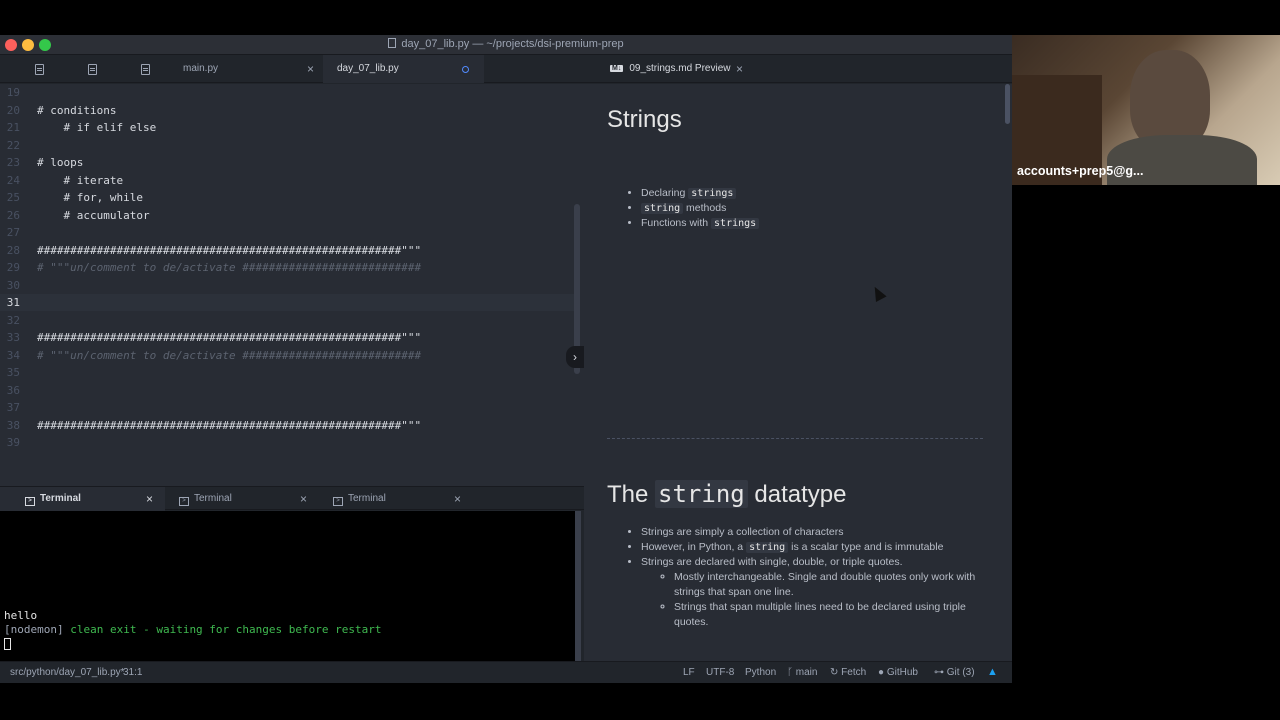 This screenshot has width=1280, height=720. Describe the element at coordinates (578, 586) in the screenshot. I see `terminal-scrollbar` at that location.